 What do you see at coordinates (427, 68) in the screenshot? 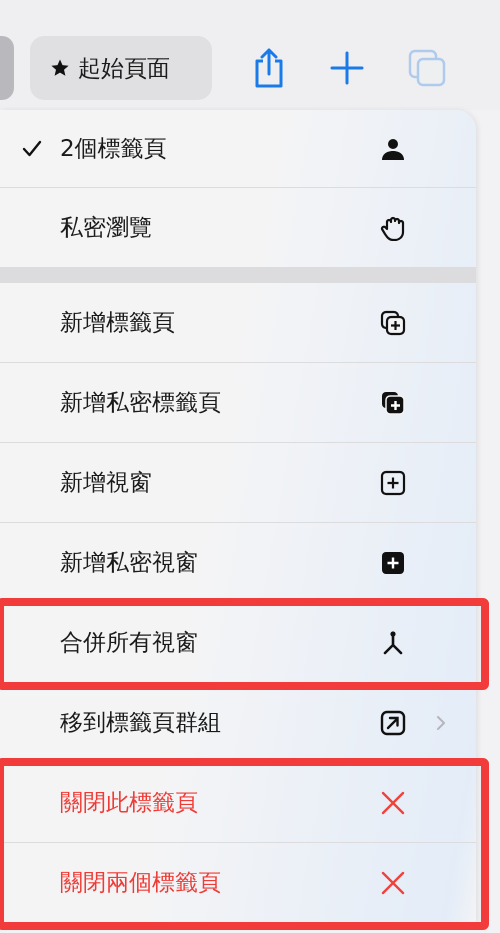
I see `tabs-icon` at bounding box center [427, 68].